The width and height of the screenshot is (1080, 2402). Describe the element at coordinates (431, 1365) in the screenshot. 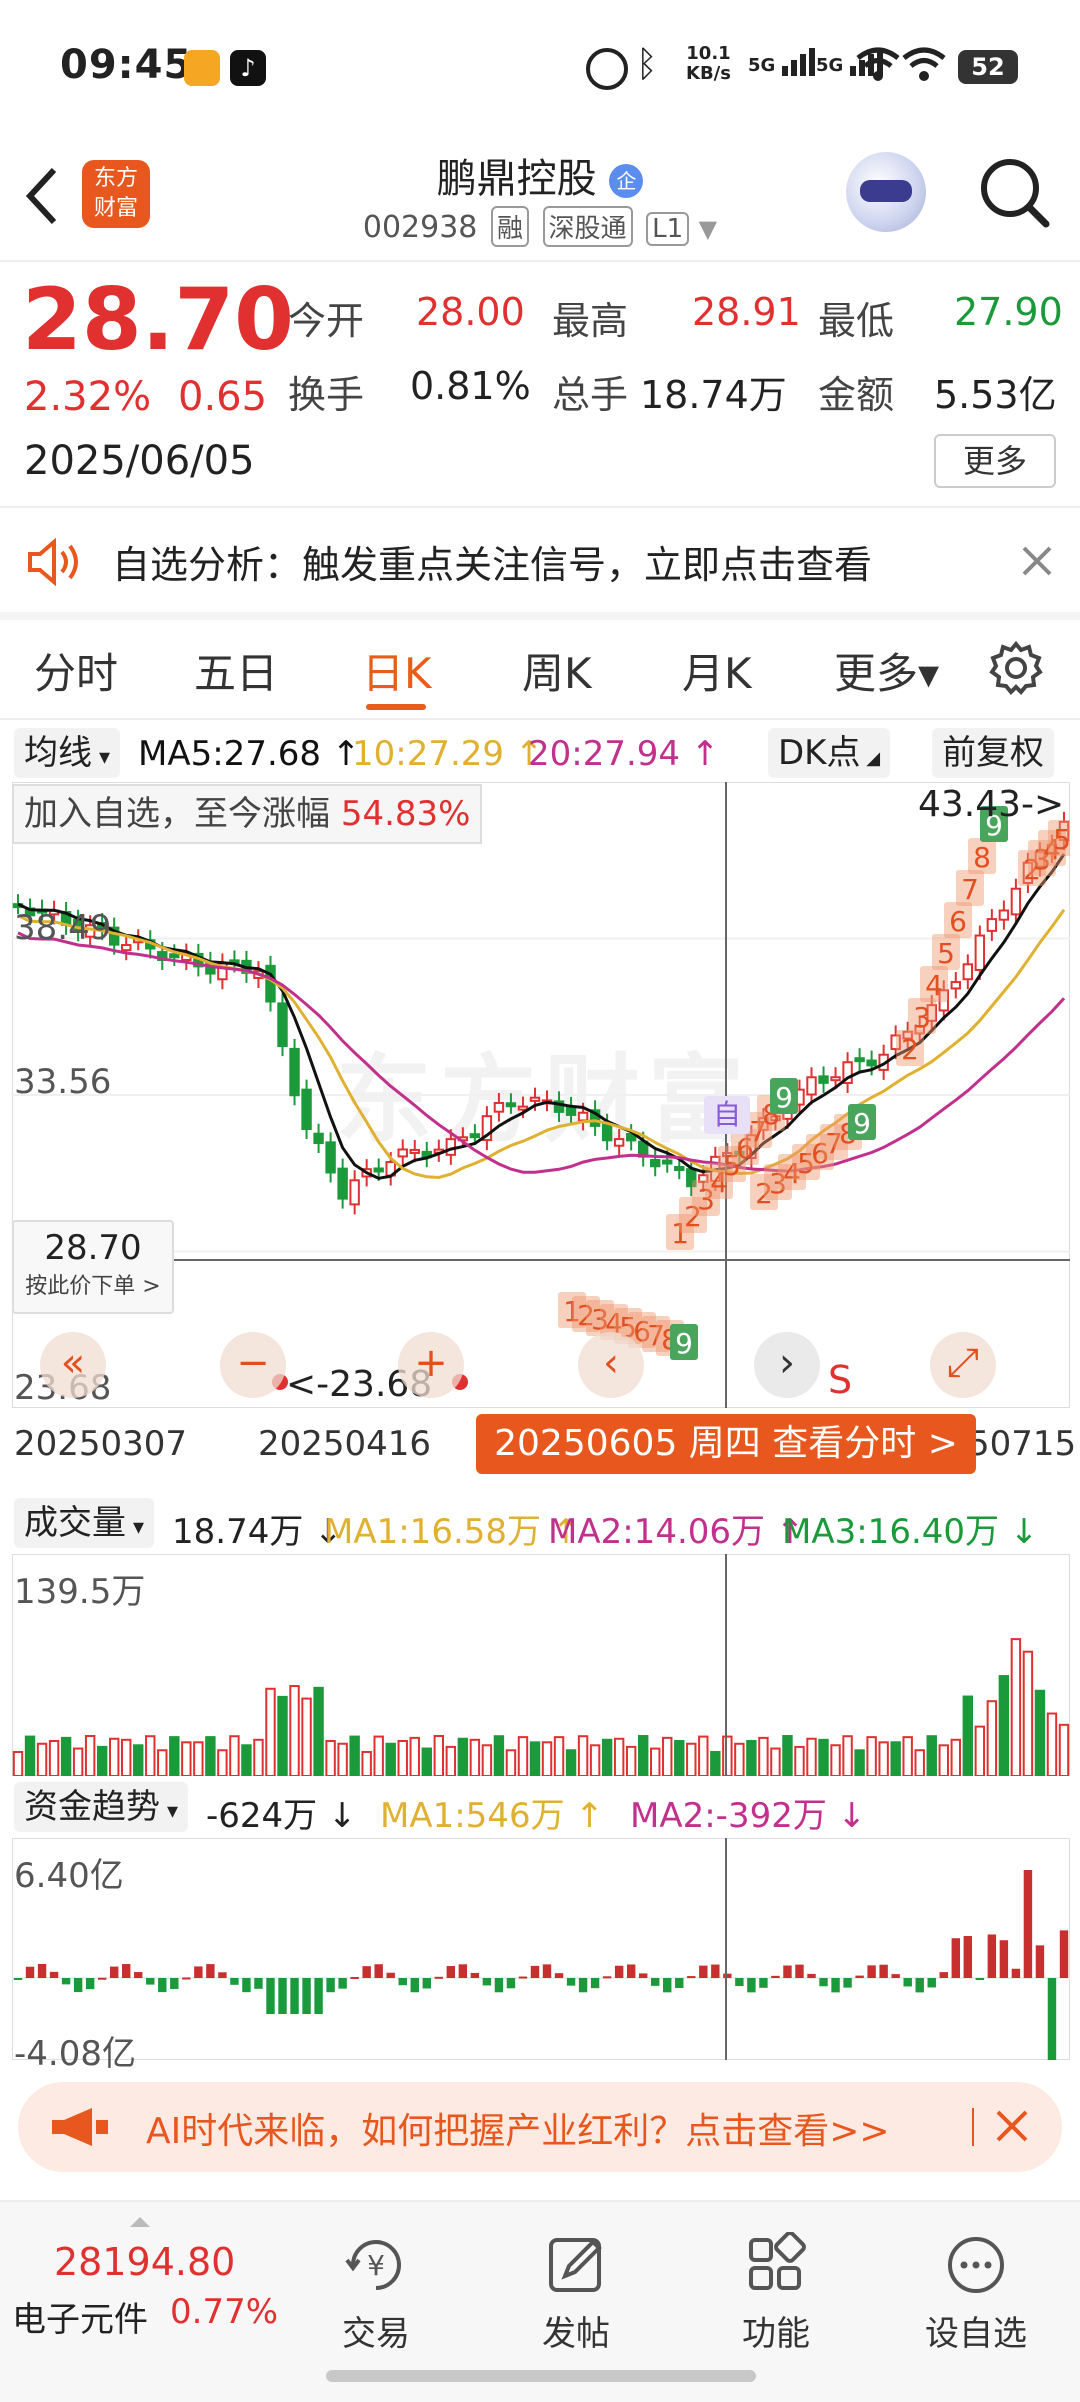

I see `zoom-in-button: +` at that location.